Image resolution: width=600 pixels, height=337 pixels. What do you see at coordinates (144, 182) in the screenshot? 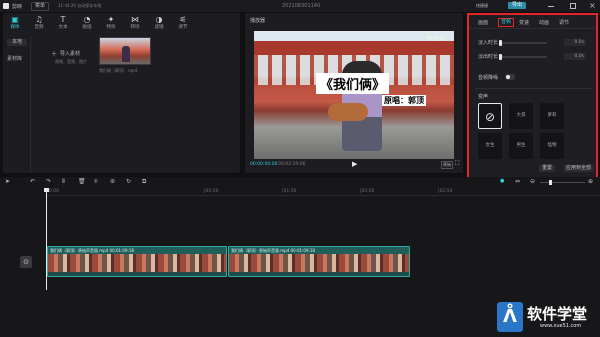
I see `crop-icon: ⧉` at bounding box center [144, 182].